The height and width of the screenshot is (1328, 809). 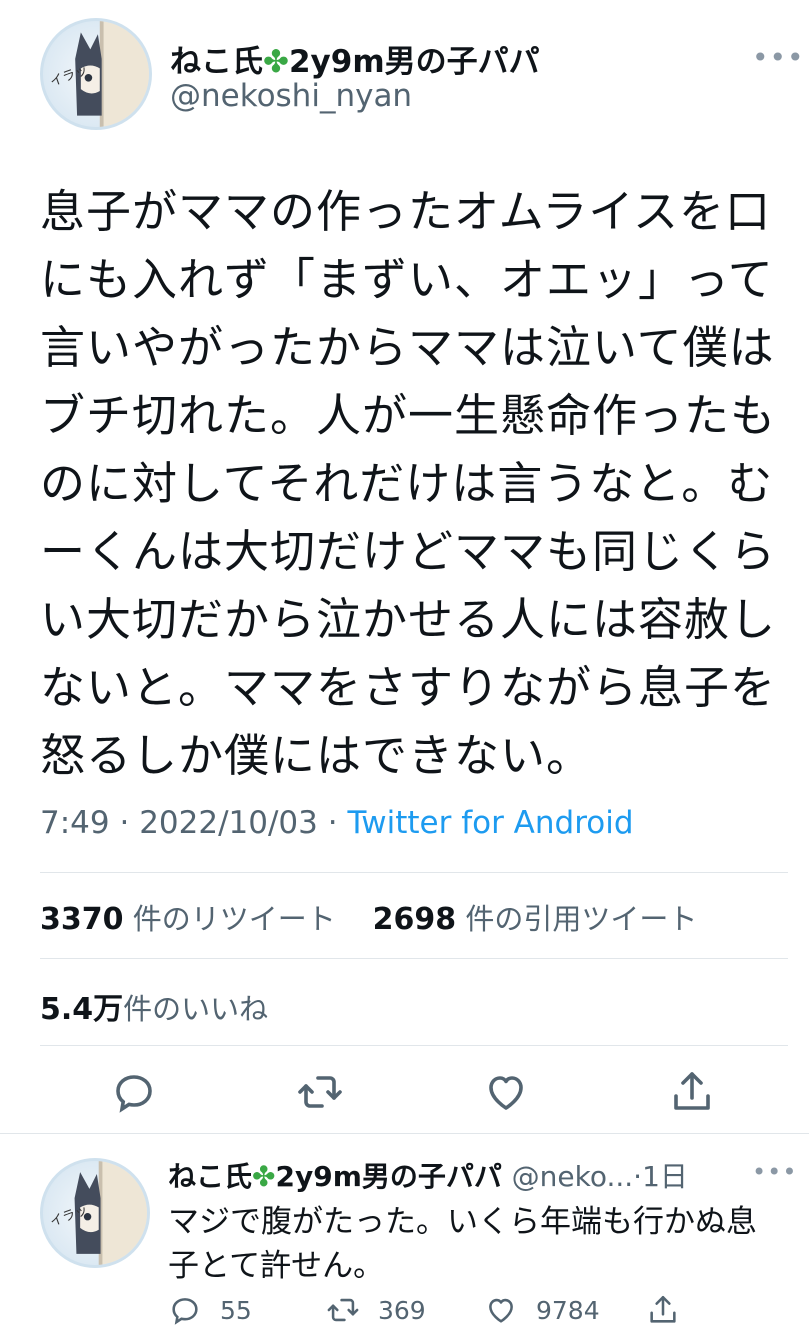 I want to click on reply-retweet-count: 369, so click(x=402, y=1310).